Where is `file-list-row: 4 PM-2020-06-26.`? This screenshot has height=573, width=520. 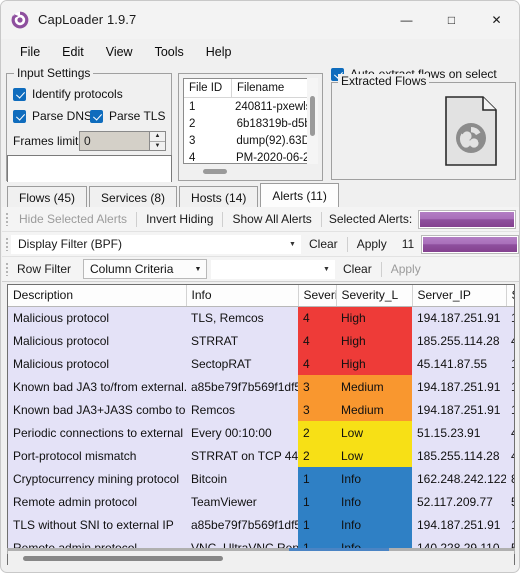 file-list-row: 4 PM-2020-06-26. is located at coordinates (250, 156).